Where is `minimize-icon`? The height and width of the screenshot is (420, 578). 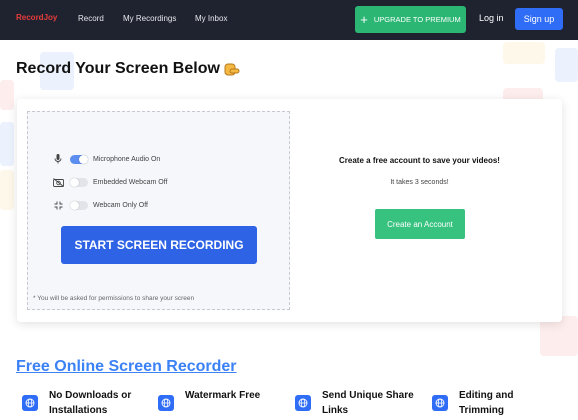
minimize-icon is located at coordinates (58, 205).